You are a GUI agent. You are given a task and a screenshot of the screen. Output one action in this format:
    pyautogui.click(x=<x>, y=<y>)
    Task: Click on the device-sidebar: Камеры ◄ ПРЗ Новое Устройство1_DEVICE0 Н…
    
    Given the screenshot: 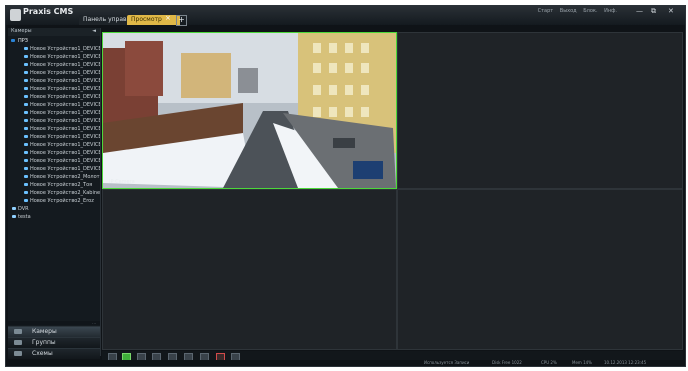 What is the action you would take?
    pyautogui.click(x=54, y=193)
    